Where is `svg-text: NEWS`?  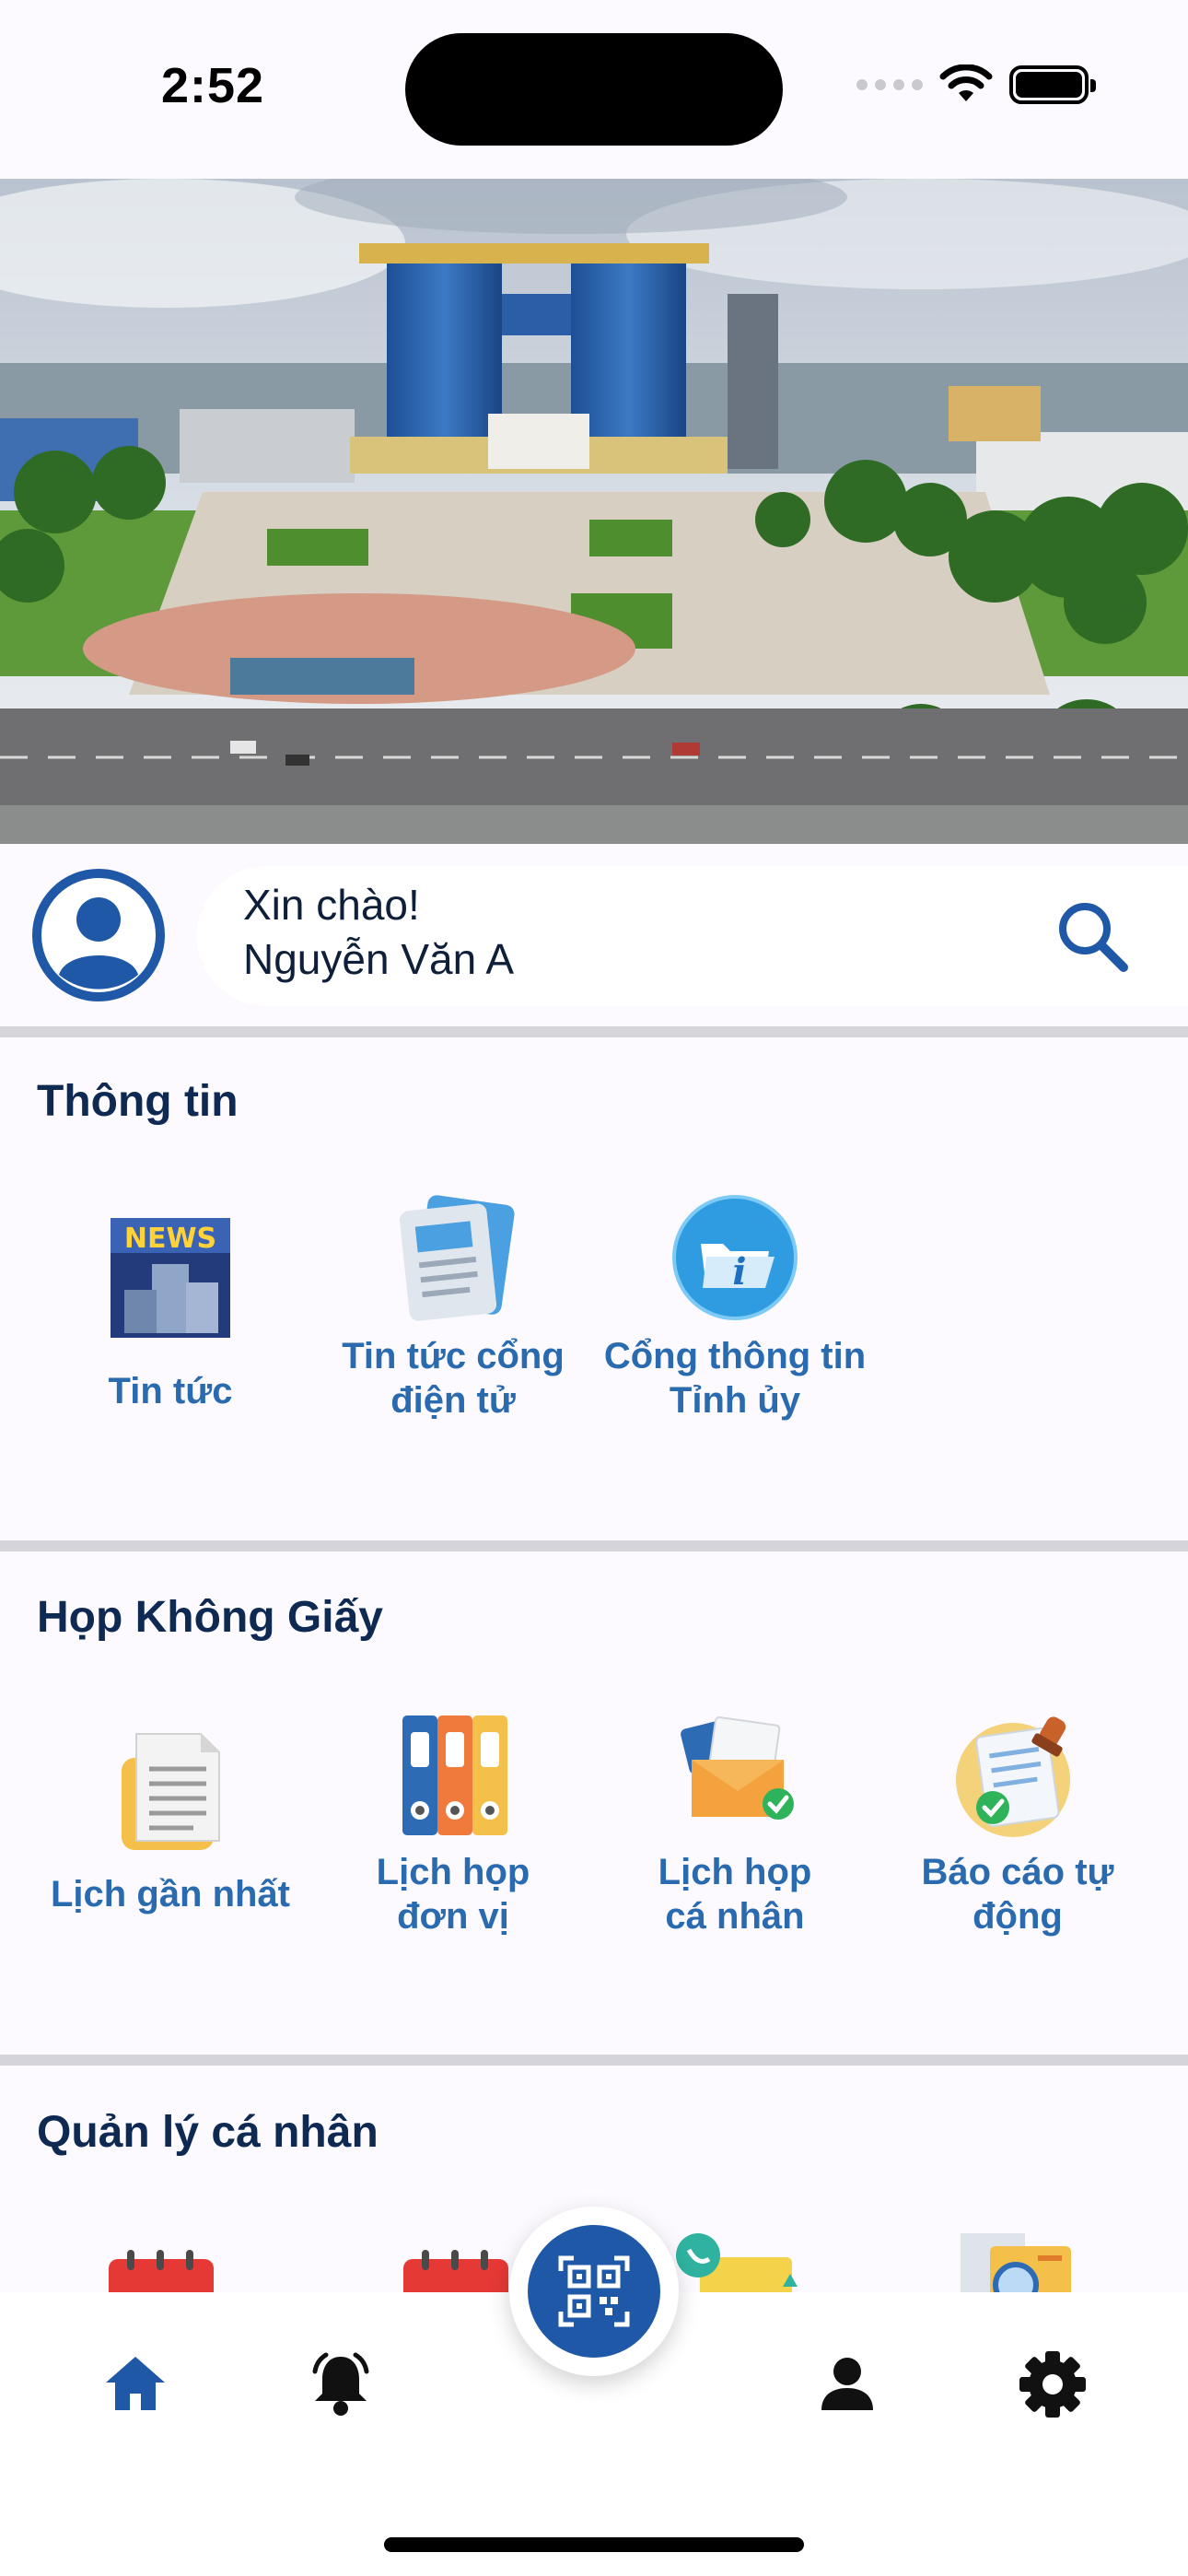
svg-text: NEWS is located at coordinates (170, 1239).